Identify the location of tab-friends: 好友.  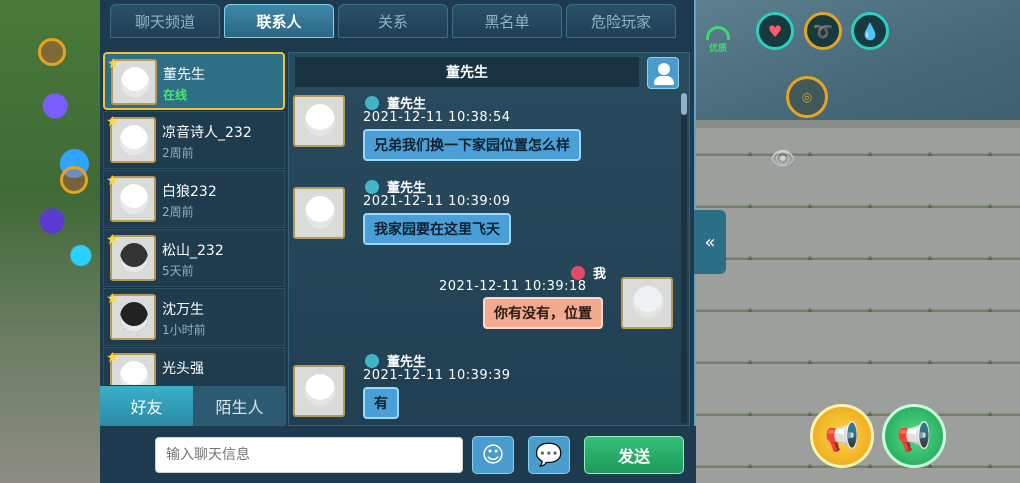
(146, 406).